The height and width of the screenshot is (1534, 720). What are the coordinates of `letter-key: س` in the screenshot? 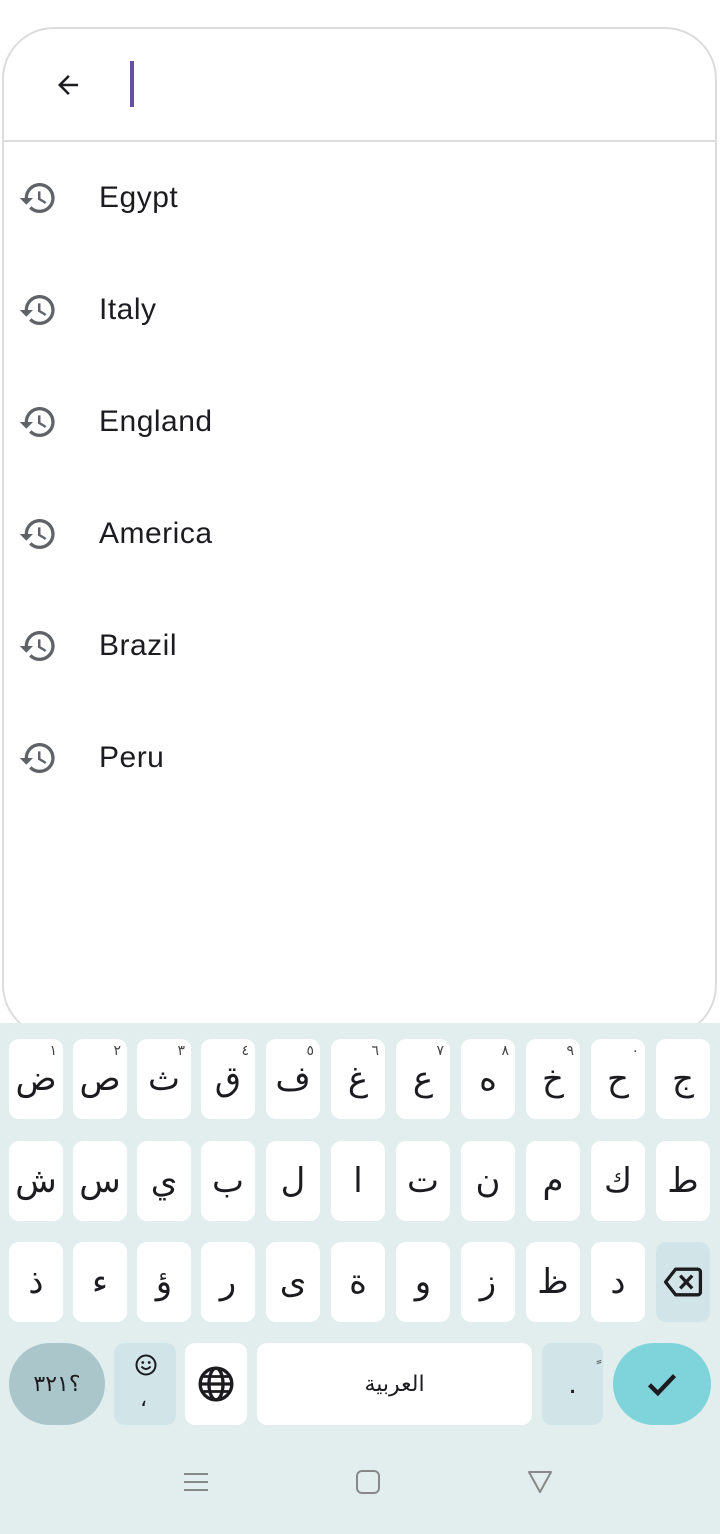 It's located at (100, 1181).